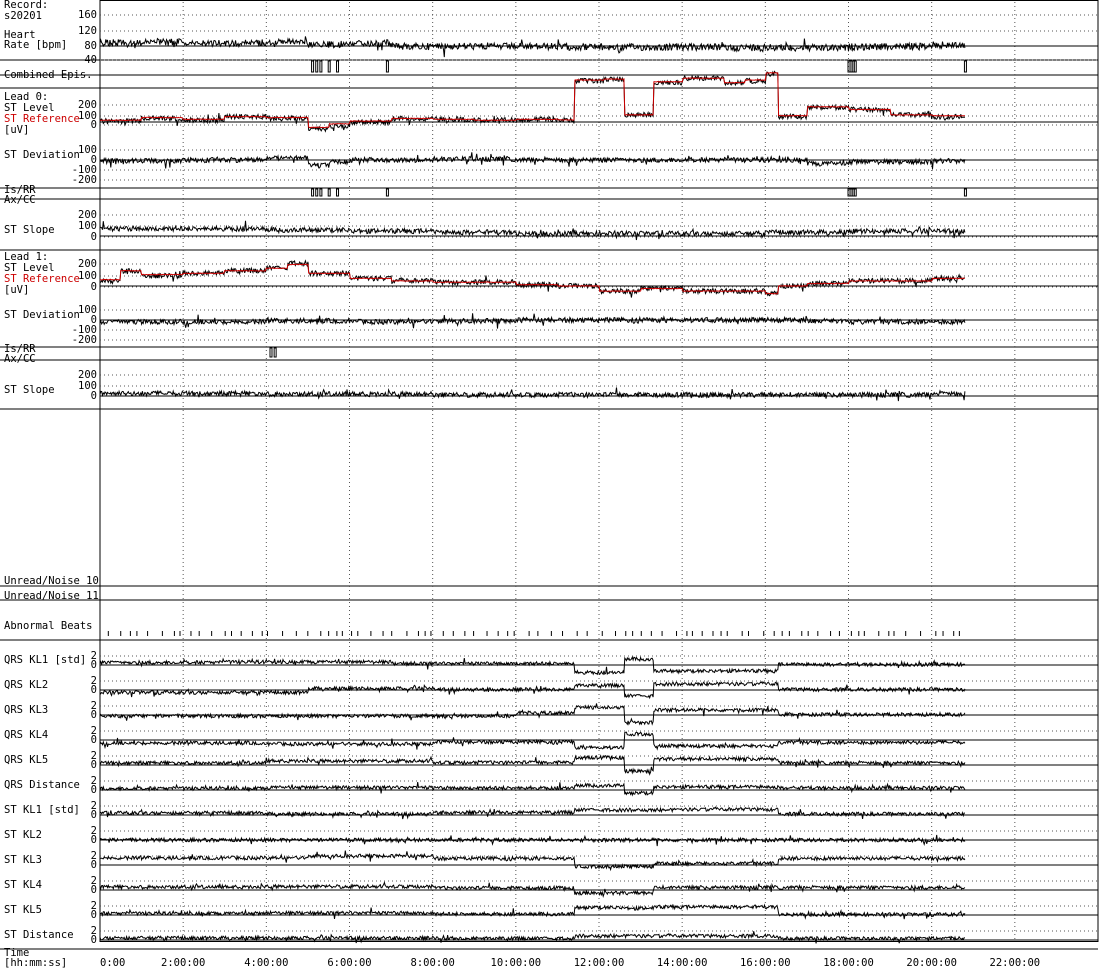  What do you see at coordinates (682, 963) in the screenshot?
I see `x-tick-label: 14:00:00` at bounding box center [682, 963].